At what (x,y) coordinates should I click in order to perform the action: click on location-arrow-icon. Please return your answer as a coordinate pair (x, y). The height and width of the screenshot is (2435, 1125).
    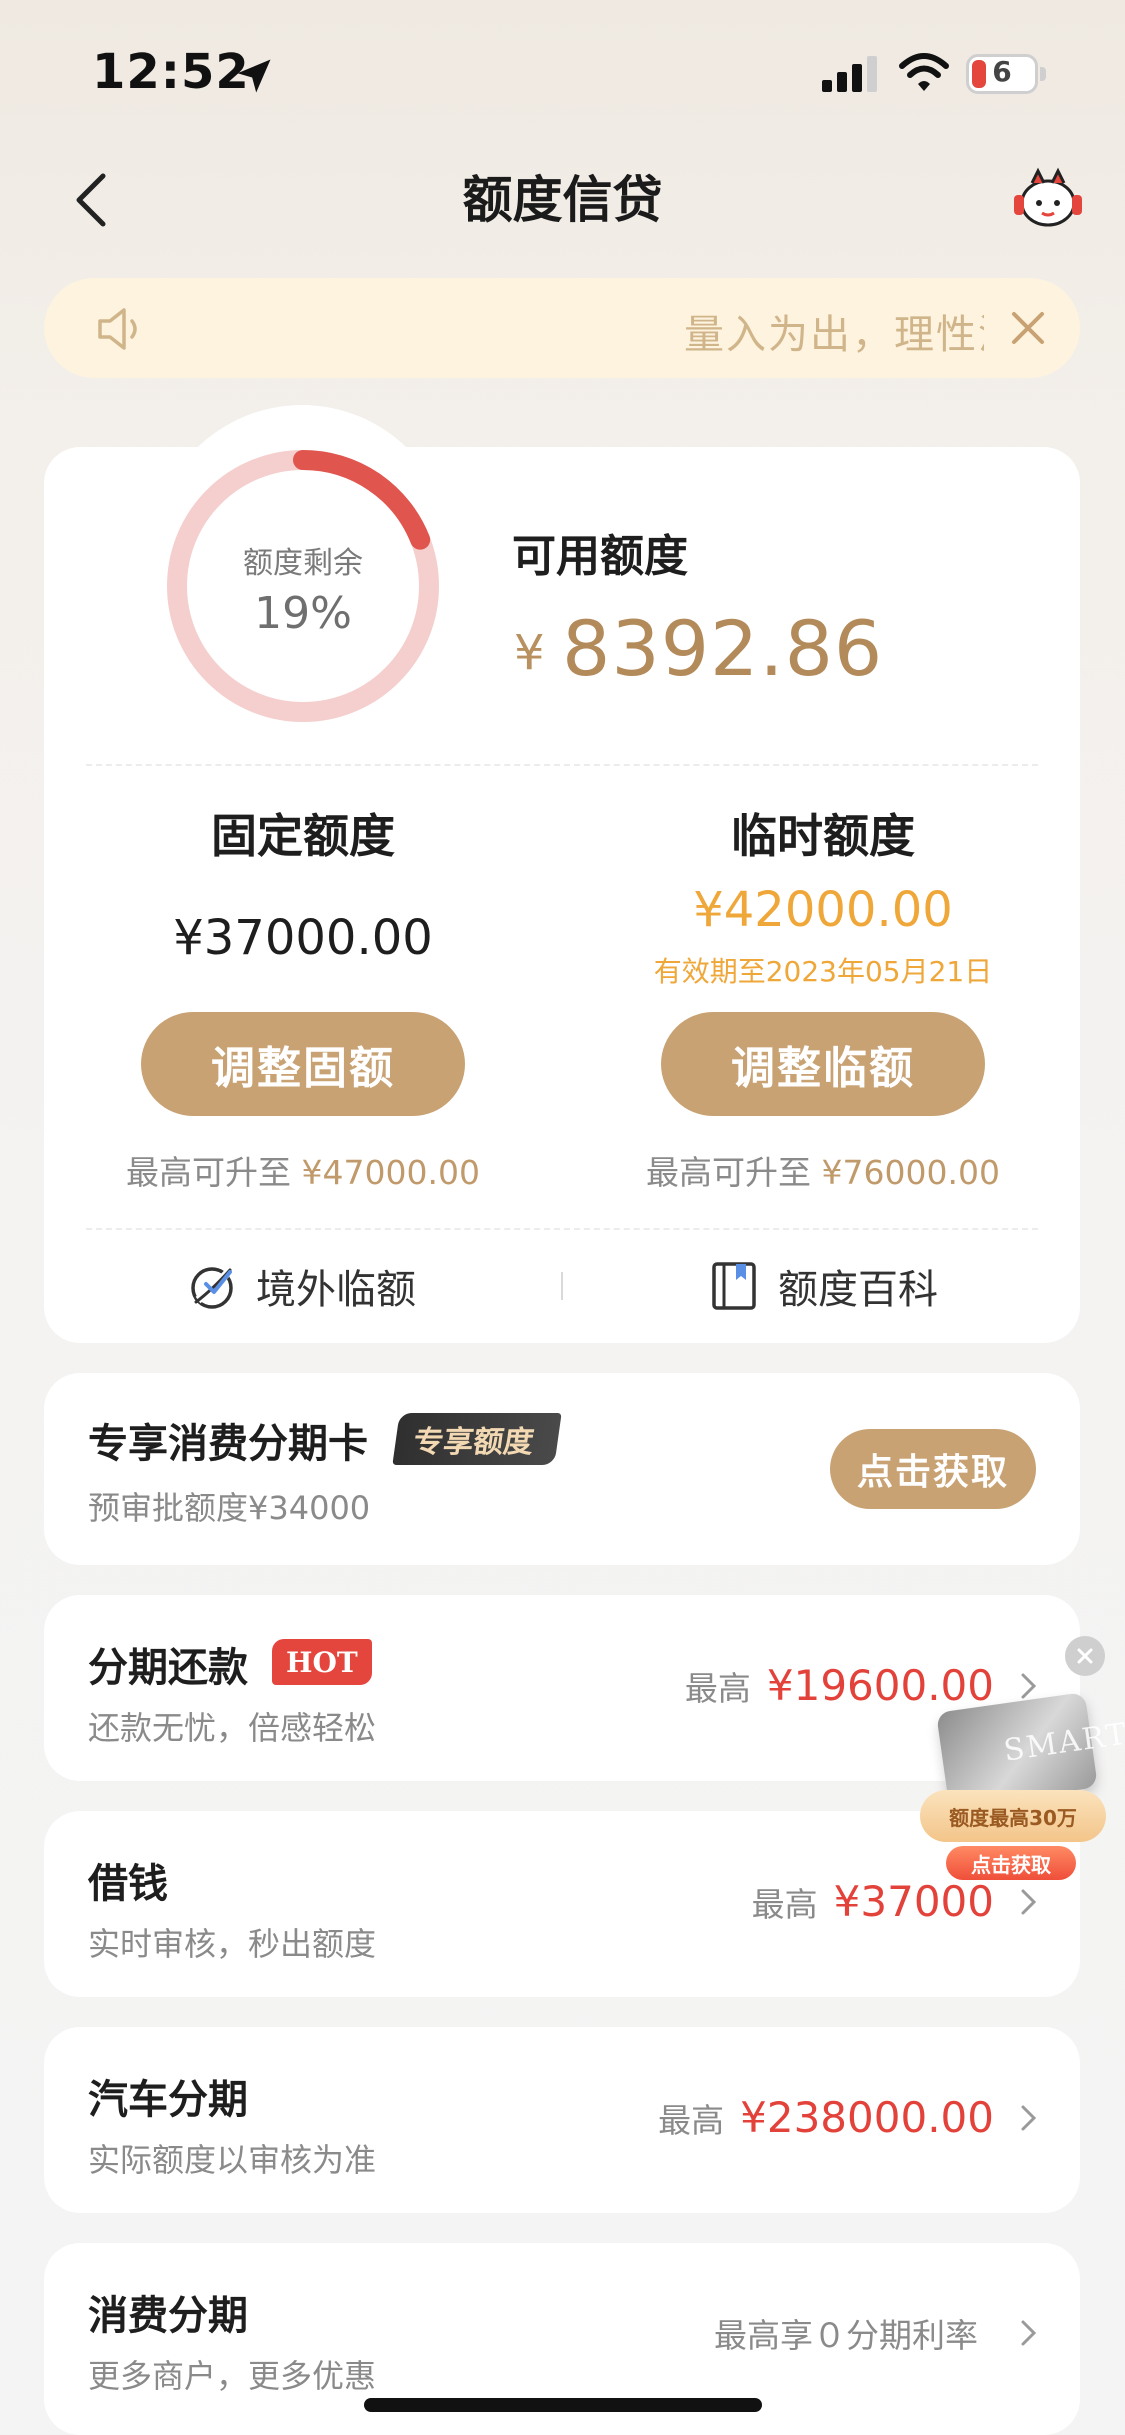
    Looking at the image, I should click on (254, 76).